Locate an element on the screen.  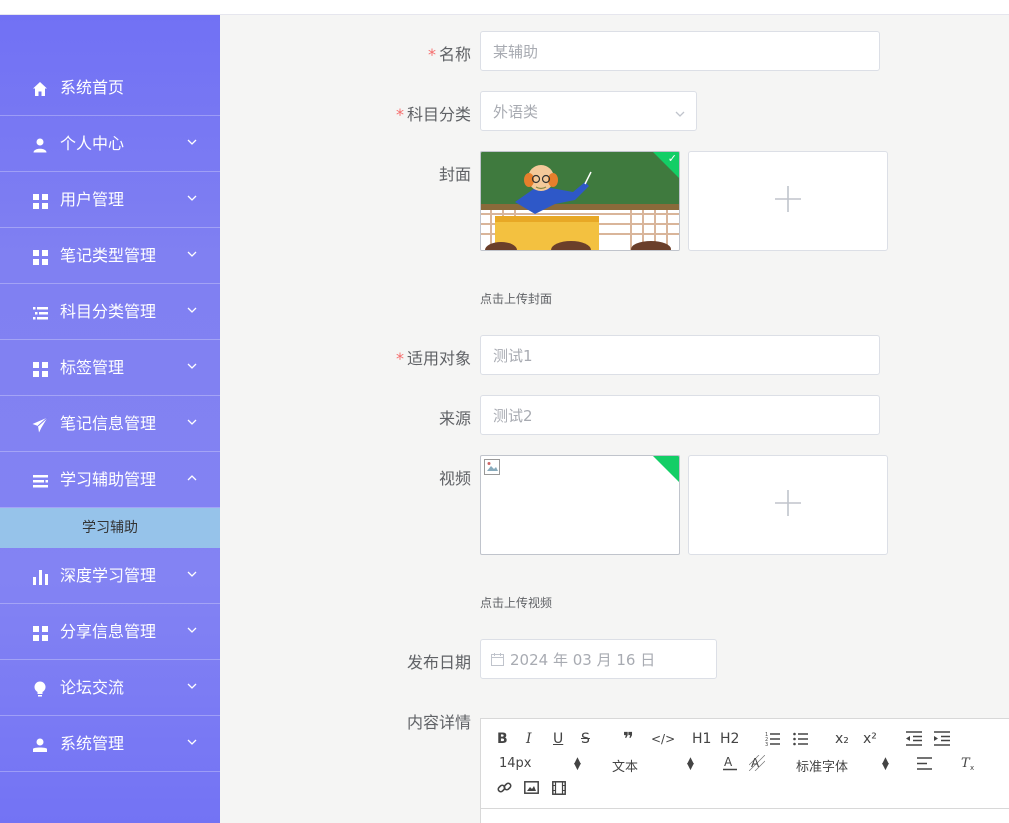
font-family-select: 标准字体 ▲ ▼ is located at coordinates (844, 766).